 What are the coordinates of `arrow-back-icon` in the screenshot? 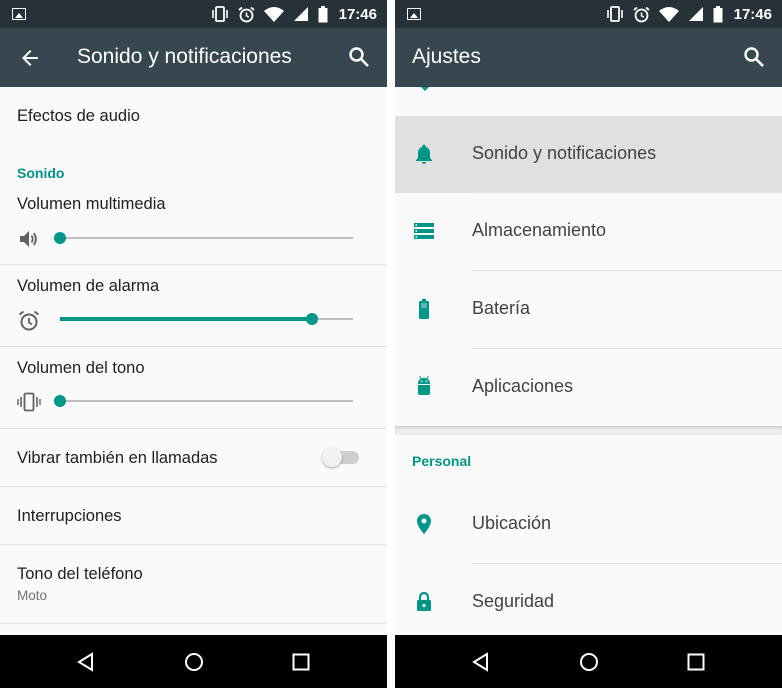 It's located at (30, 58).